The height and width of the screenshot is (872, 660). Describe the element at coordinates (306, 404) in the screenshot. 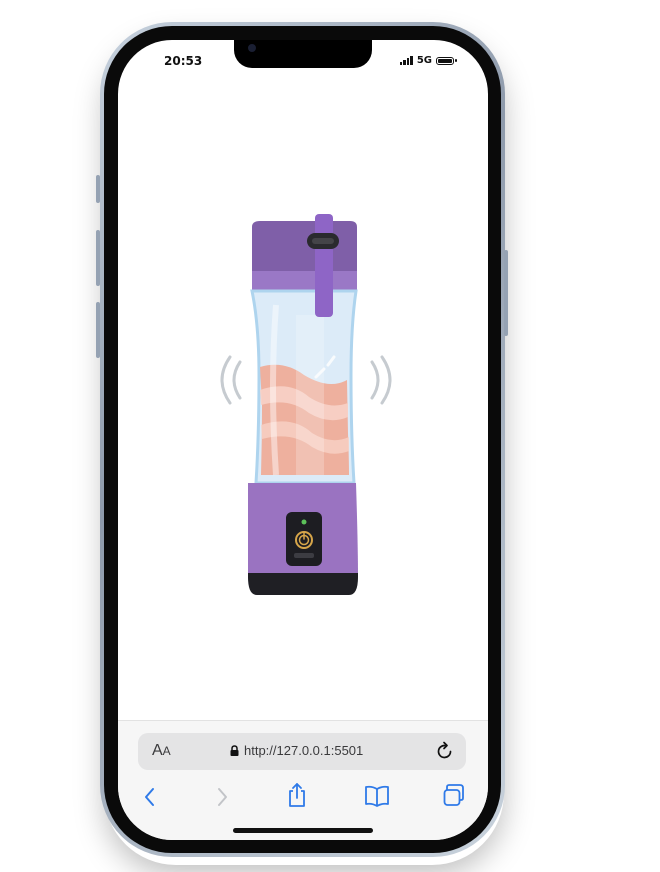

I see `blender-illustration` at that location.